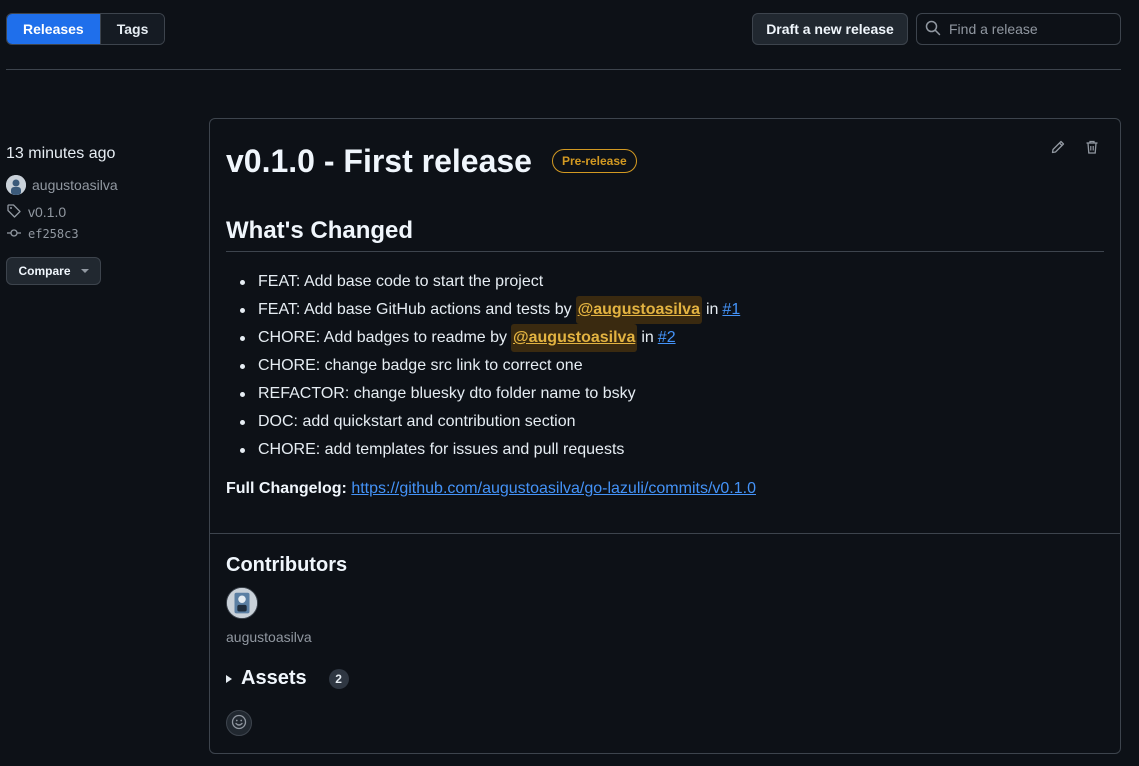 This screenshot has width=1139, height=766. What do you see at coordinates (242, 603) in the screenshot?
I see `avatar` at bounding box center [242, 603].